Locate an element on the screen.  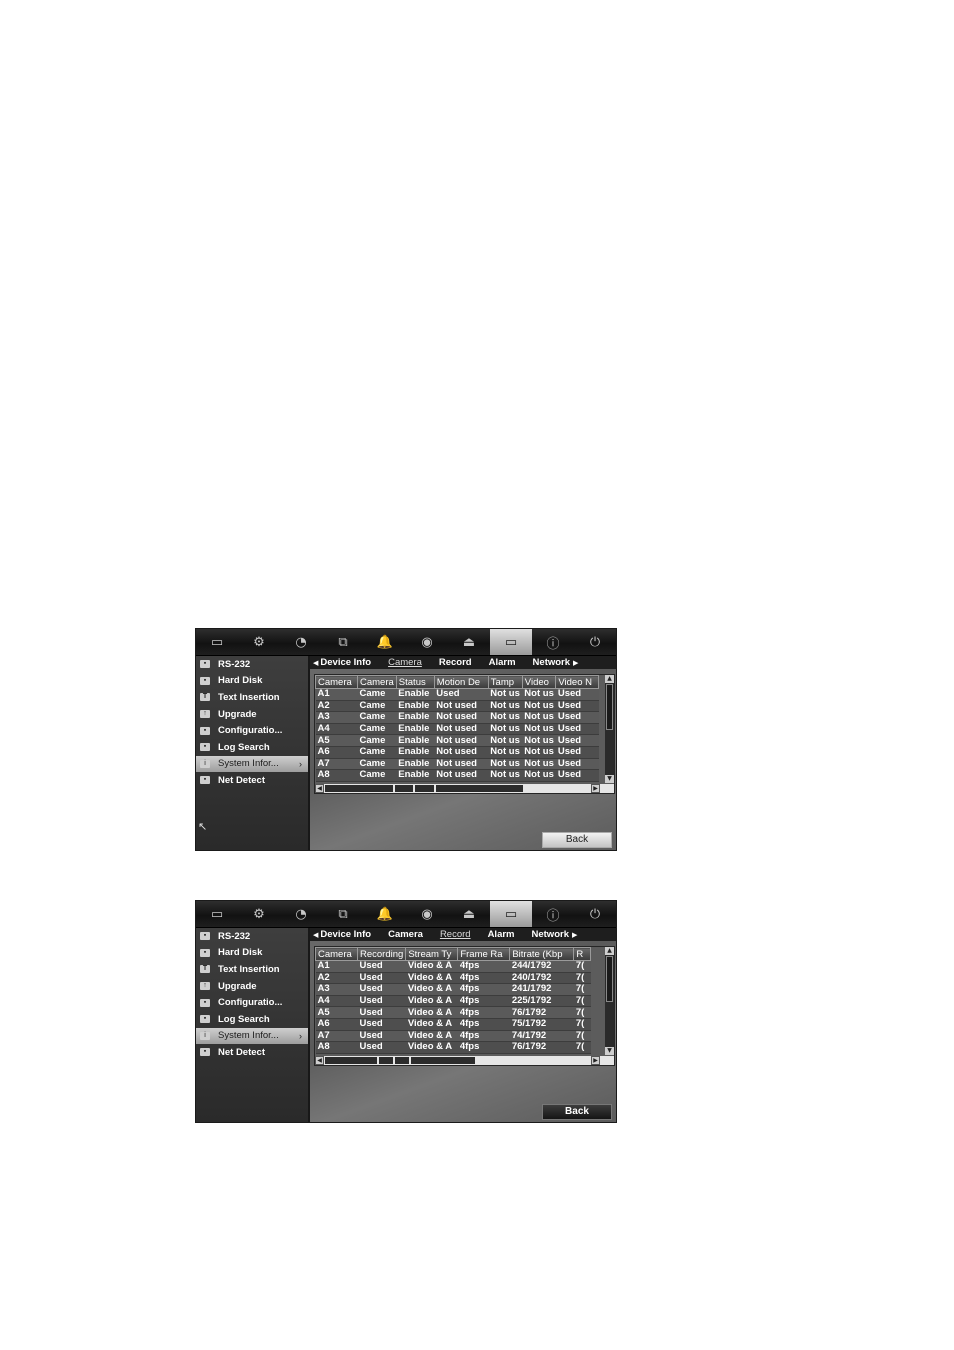
column-header: Video N is located at coordinates (577, 682).